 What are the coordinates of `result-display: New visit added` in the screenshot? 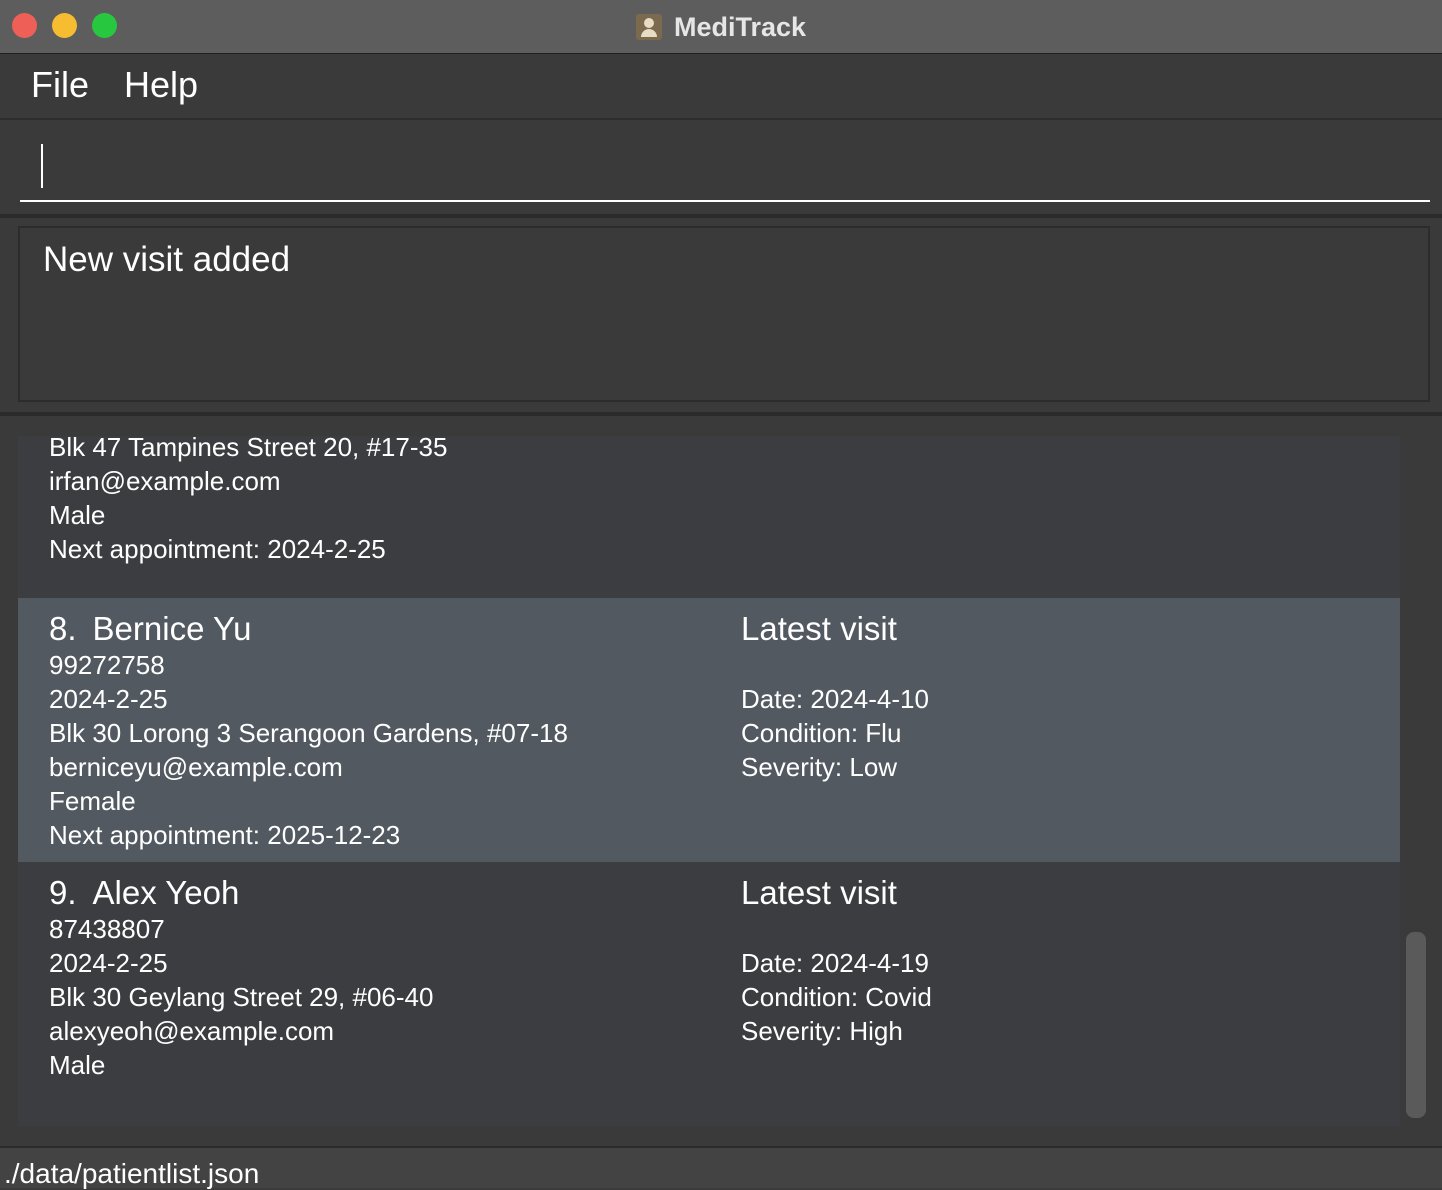 It's located at (724, 314).